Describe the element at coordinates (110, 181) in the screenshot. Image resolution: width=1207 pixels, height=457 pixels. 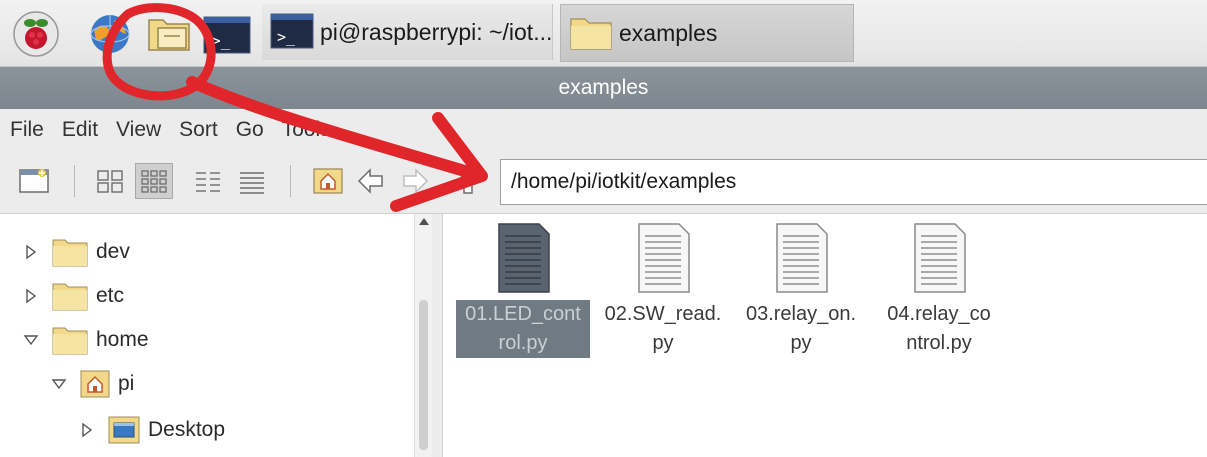
I see `icon-view-icon` at that location.